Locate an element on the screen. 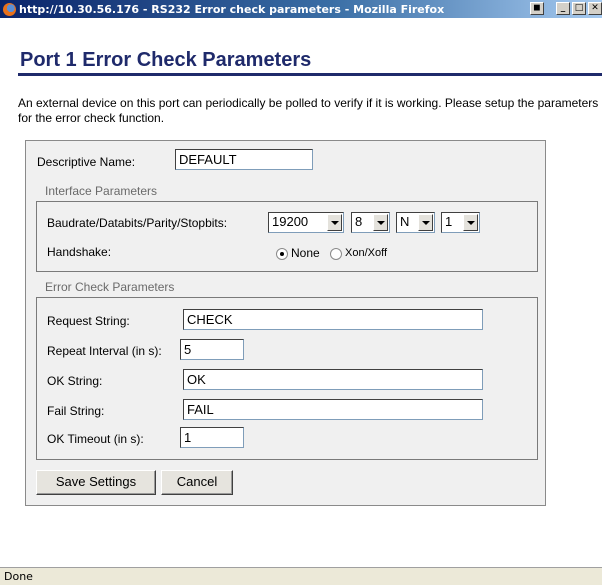  window-controls: ◼ _ □ ✕ is located at coordinates (566, 8).